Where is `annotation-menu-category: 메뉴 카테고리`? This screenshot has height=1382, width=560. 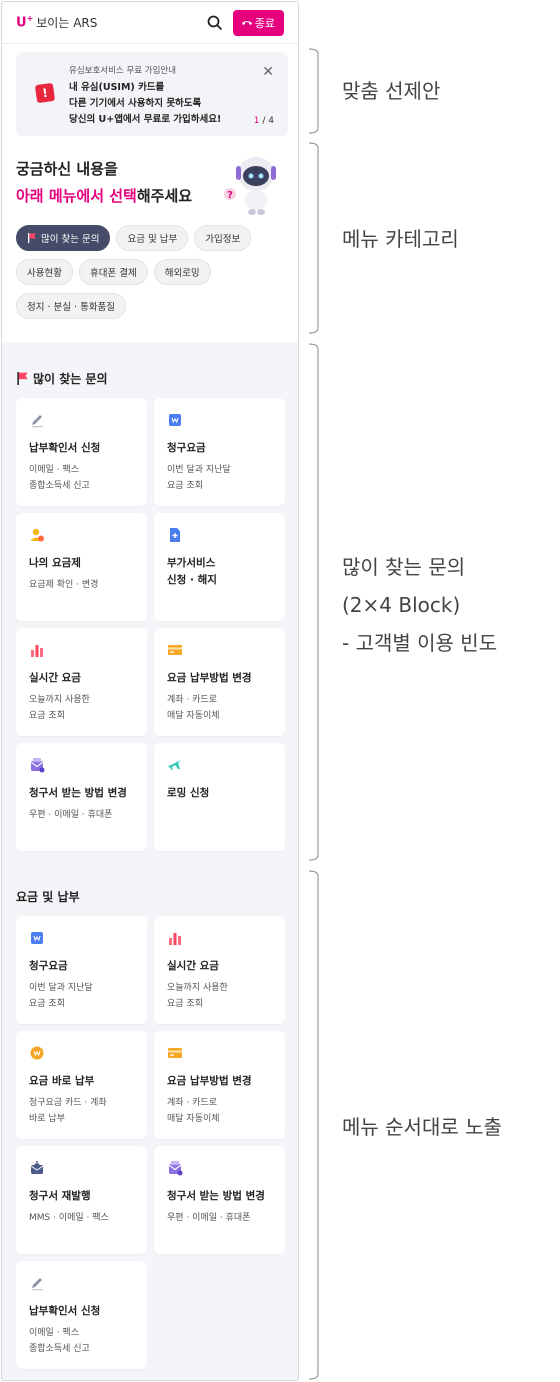
annotation-menu-category: 메뉴 카테고리 is located at coordinates (400, 239).